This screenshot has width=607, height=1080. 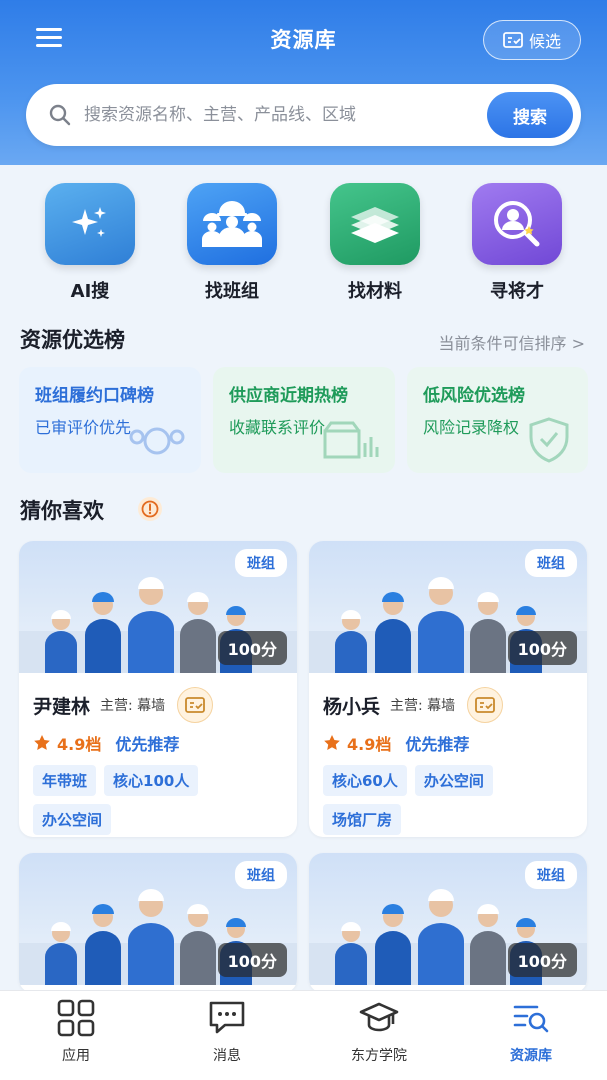 I want to click on nav-label: 消息, so click(x=227, y=1056).